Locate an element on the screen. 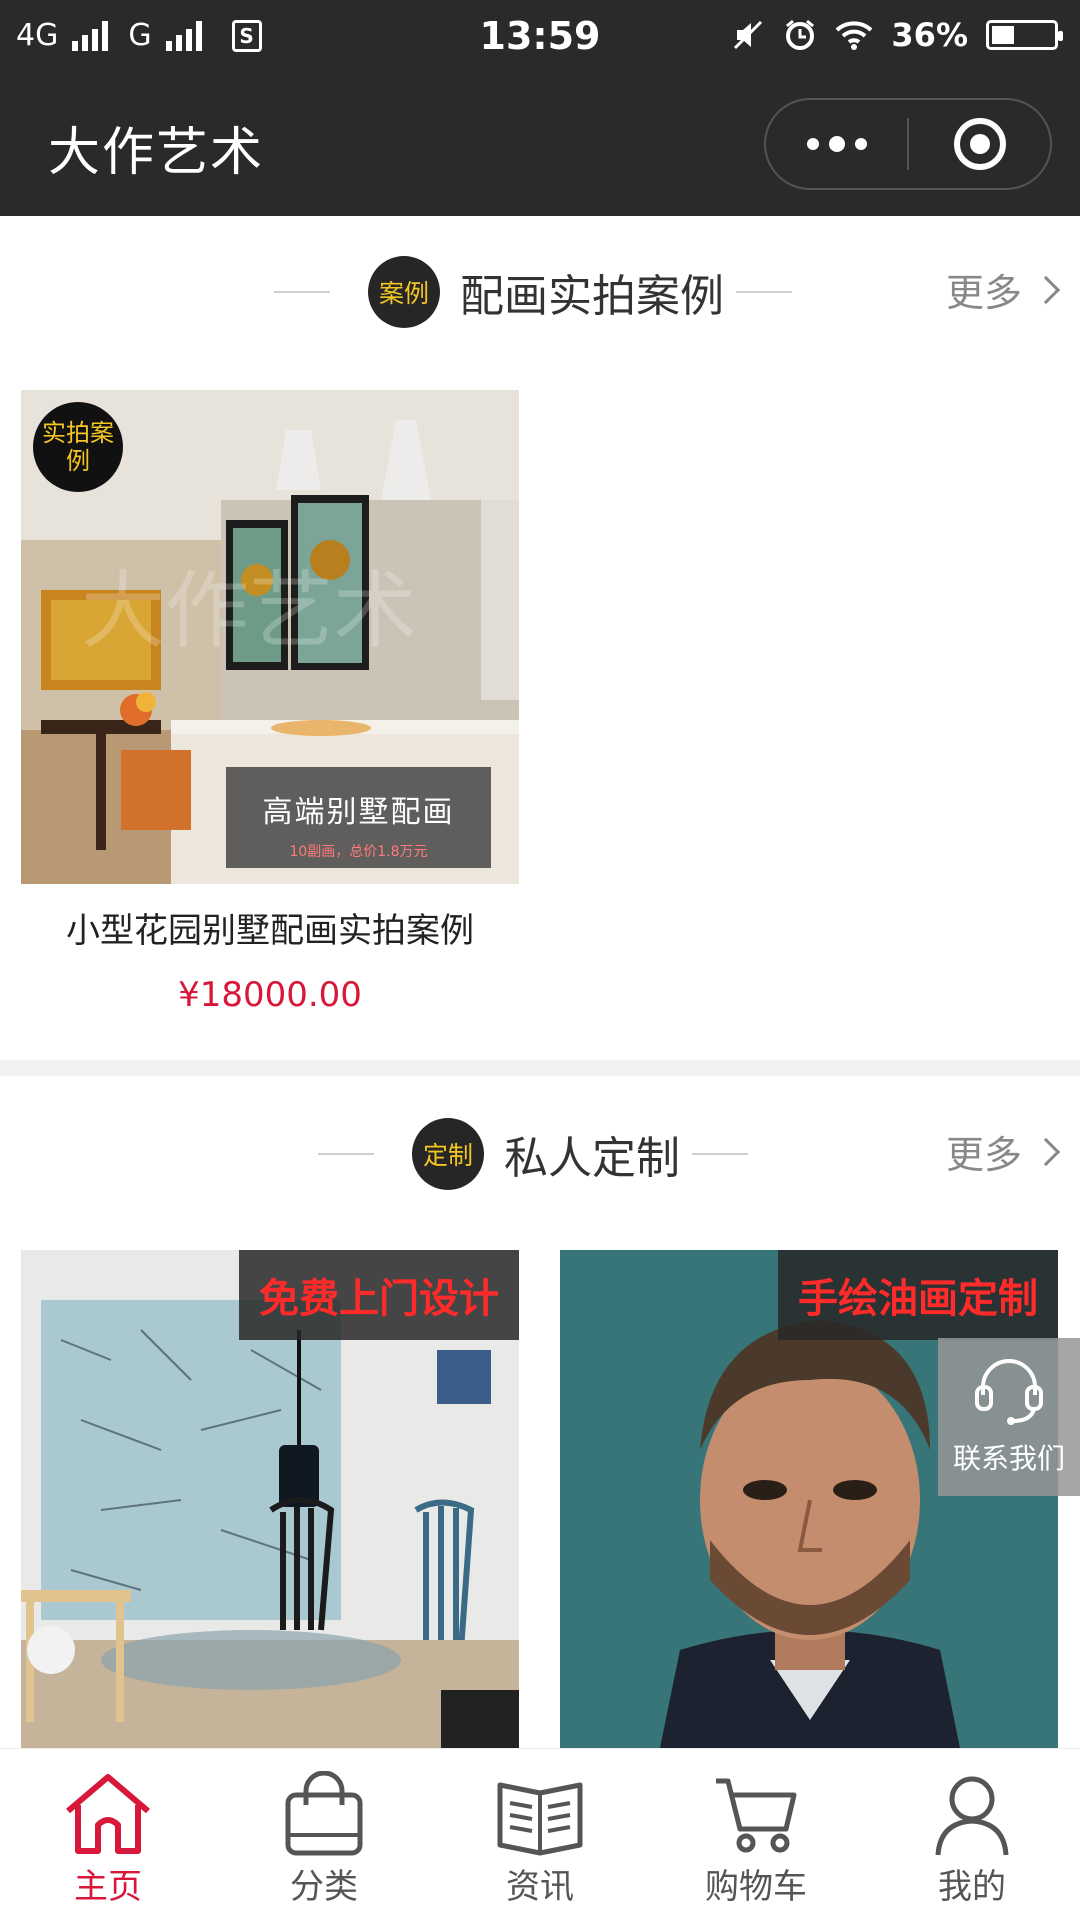 This screenshot has height=1920, width=1080. top-bar: 4G G S 13:59 36% 大作艺术 is located at coordinates (540, 108).